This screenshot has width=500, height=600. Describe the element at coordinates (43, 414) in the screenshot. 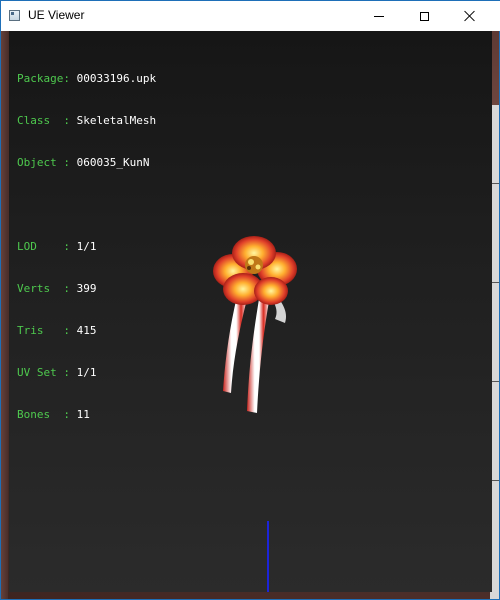

I see `bones-label: Bones :` at that location.